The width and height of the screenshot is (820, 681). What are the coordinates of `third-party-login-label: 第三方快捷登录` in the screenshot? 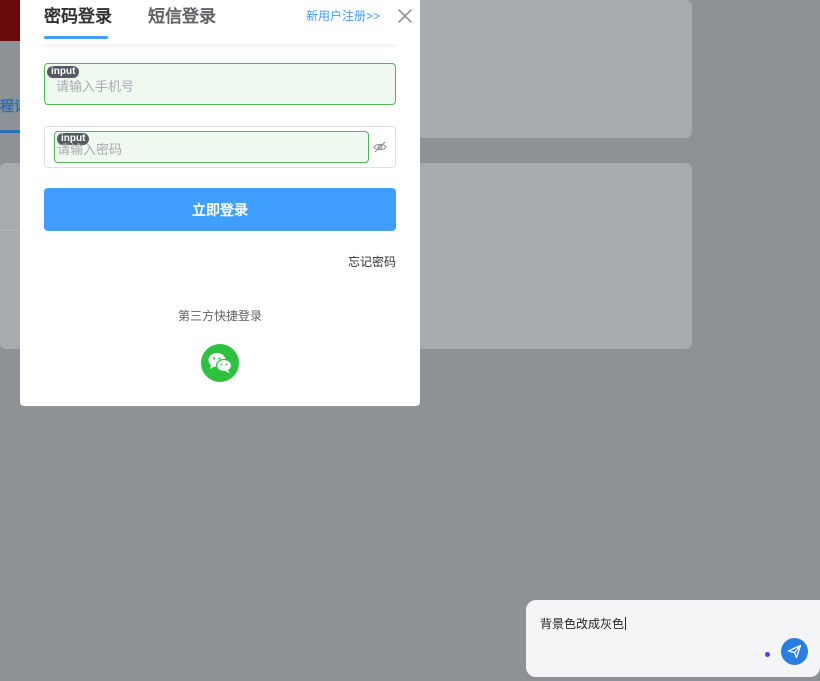 It's located at (219, 316).